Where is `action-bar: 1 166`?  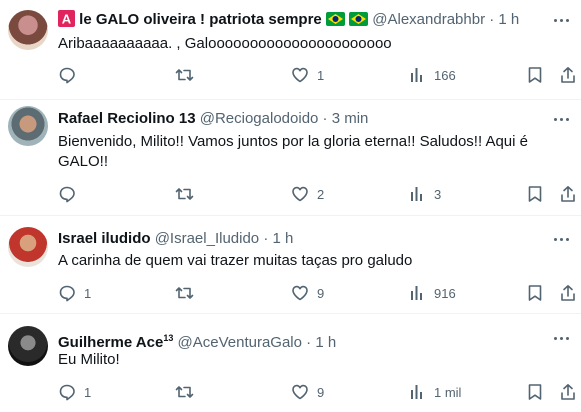
action-bar: 1 166 is located at coordinates (290, 75).